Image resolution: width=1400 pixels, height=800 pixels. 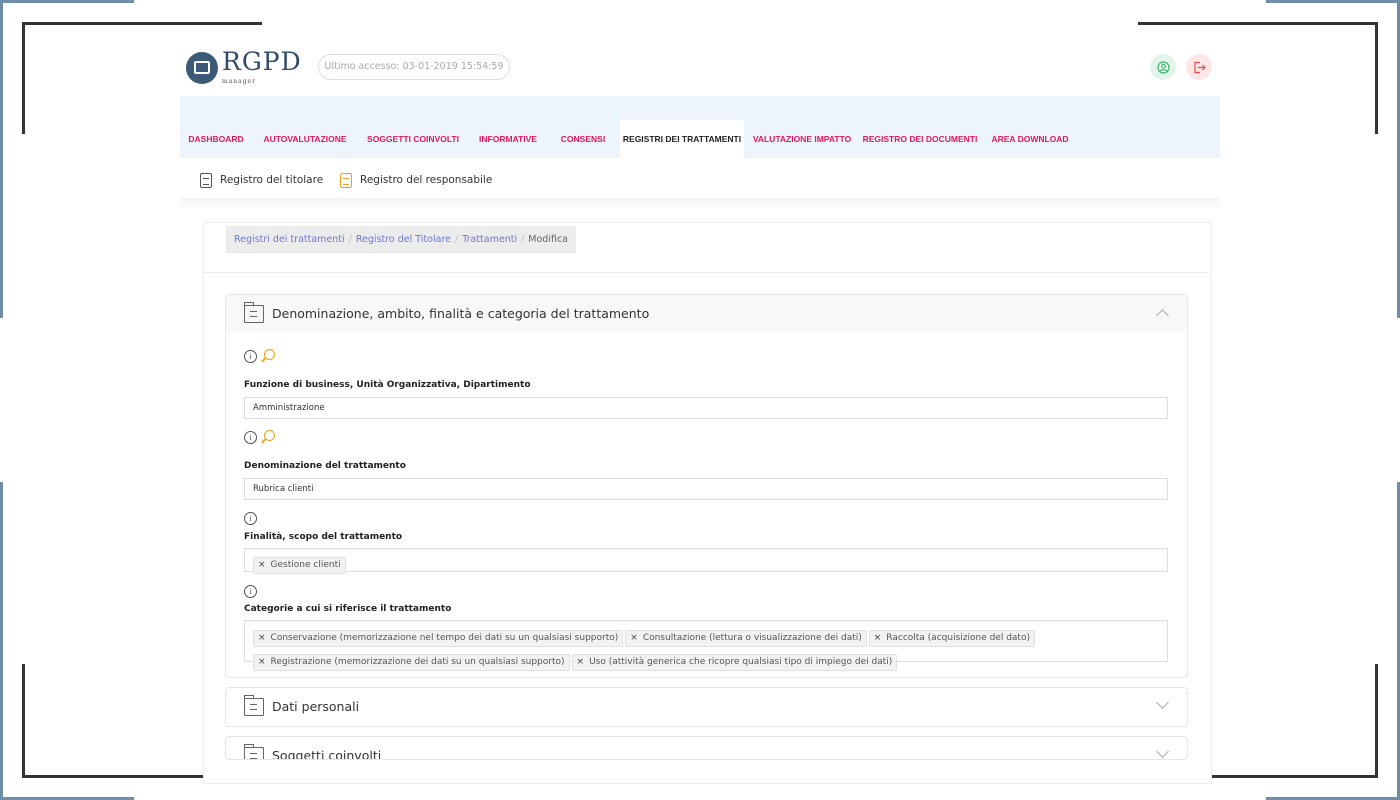 What do you see at coordinates (920, 139) in the screenshot?
I see `tab-registro-dei-documenti: REGISTRO DEI DOCUMENTI` at bounding box center [920, 139].